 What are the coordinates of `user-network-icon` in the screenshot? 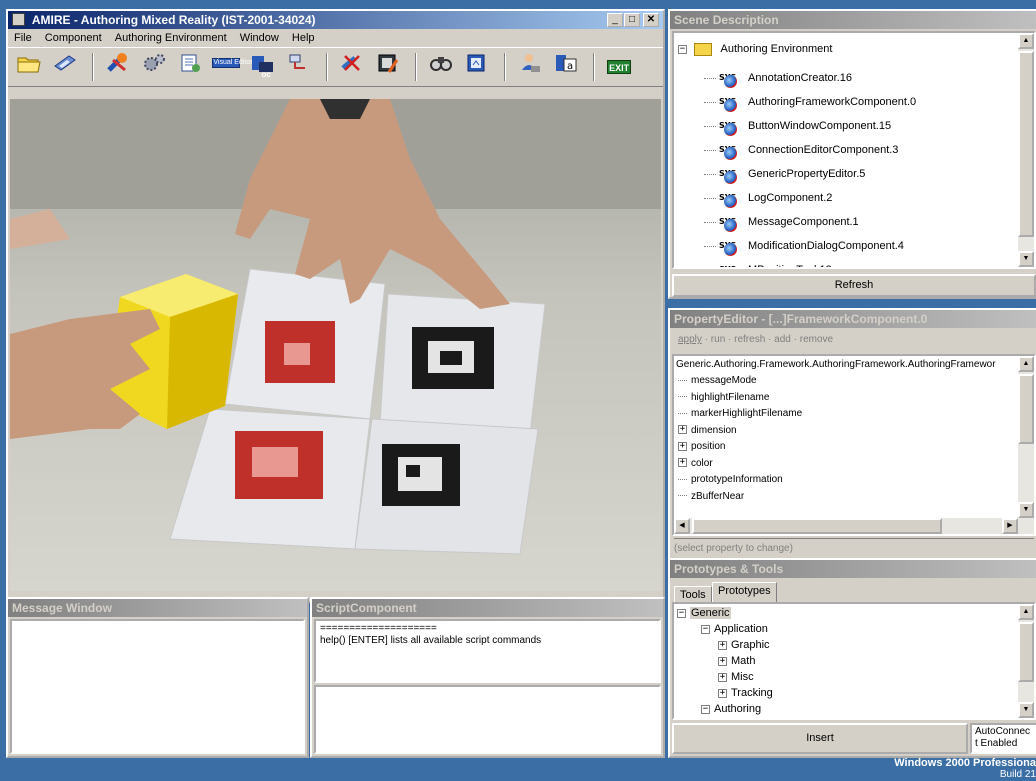 It's located at (530, 67).